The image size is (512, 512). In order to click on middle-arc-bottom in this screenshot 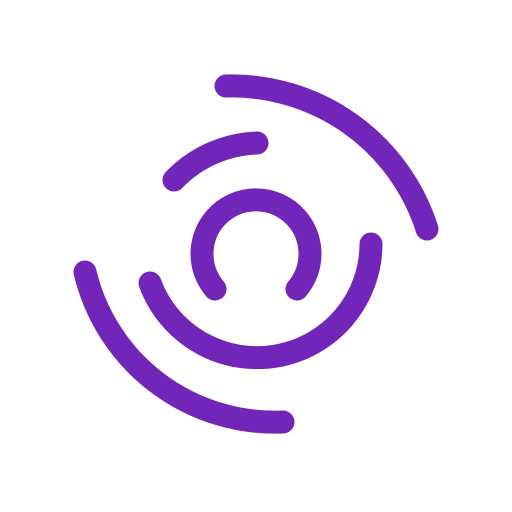, I will do `click(260, 301)`.